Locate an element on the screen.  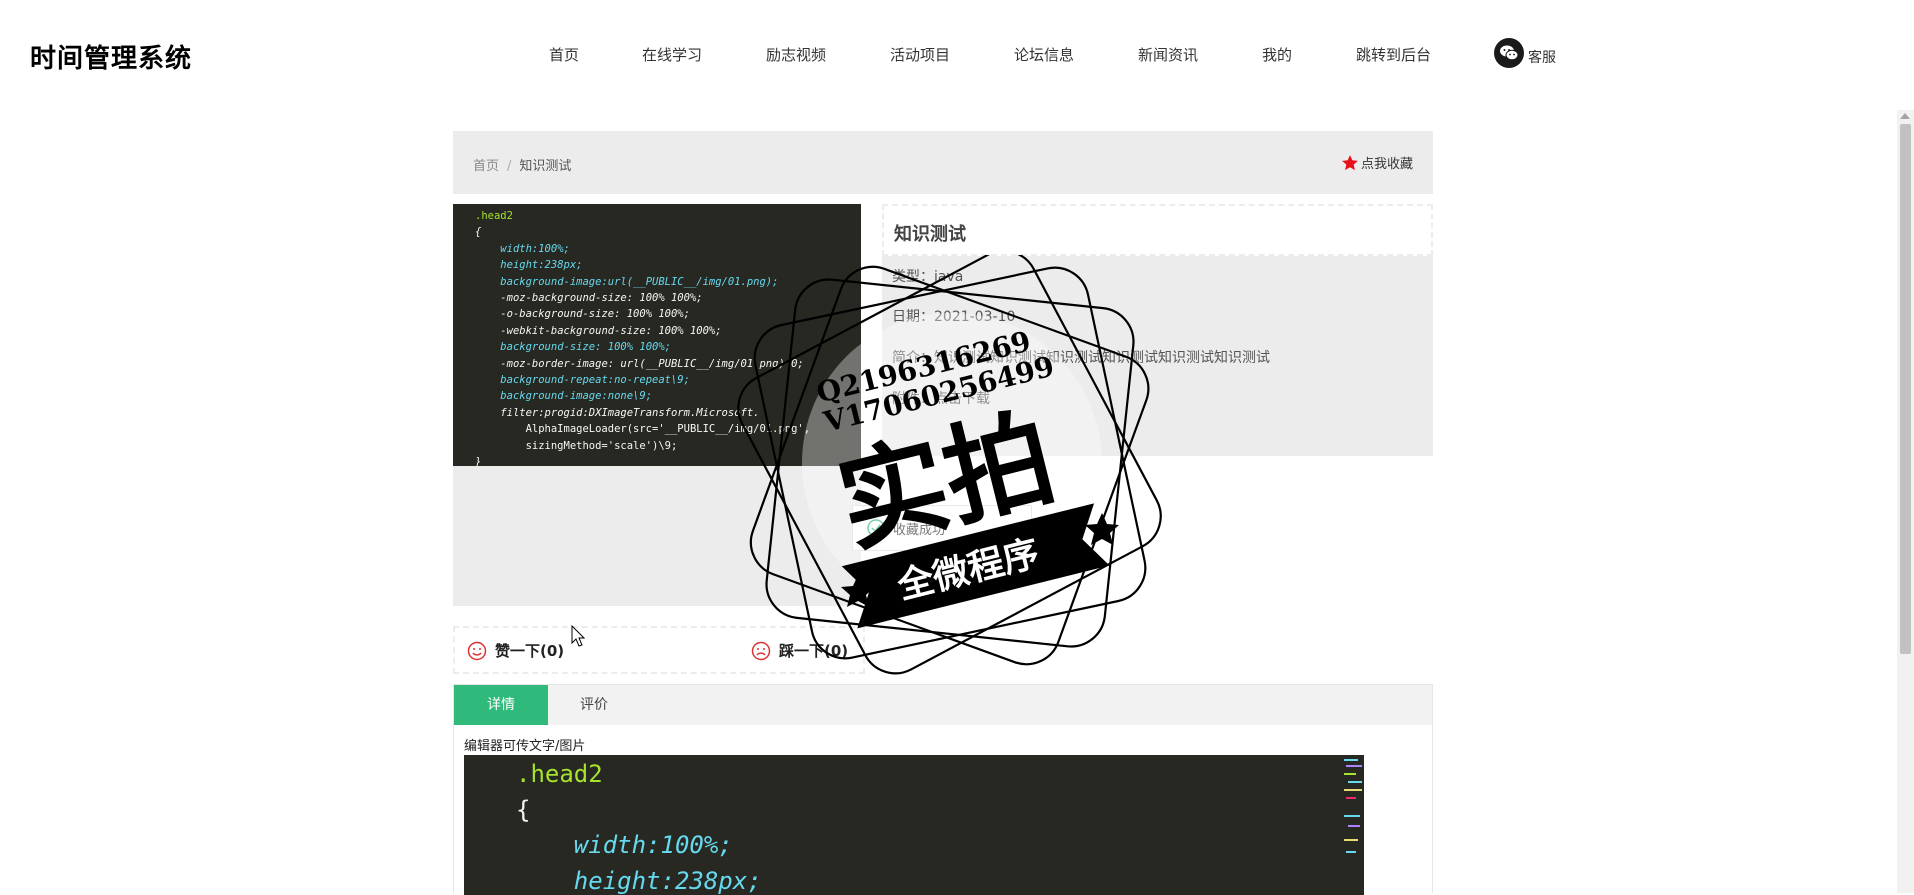
nav-item-news: 新闻资讯 is located at coordinates (1168, 54).